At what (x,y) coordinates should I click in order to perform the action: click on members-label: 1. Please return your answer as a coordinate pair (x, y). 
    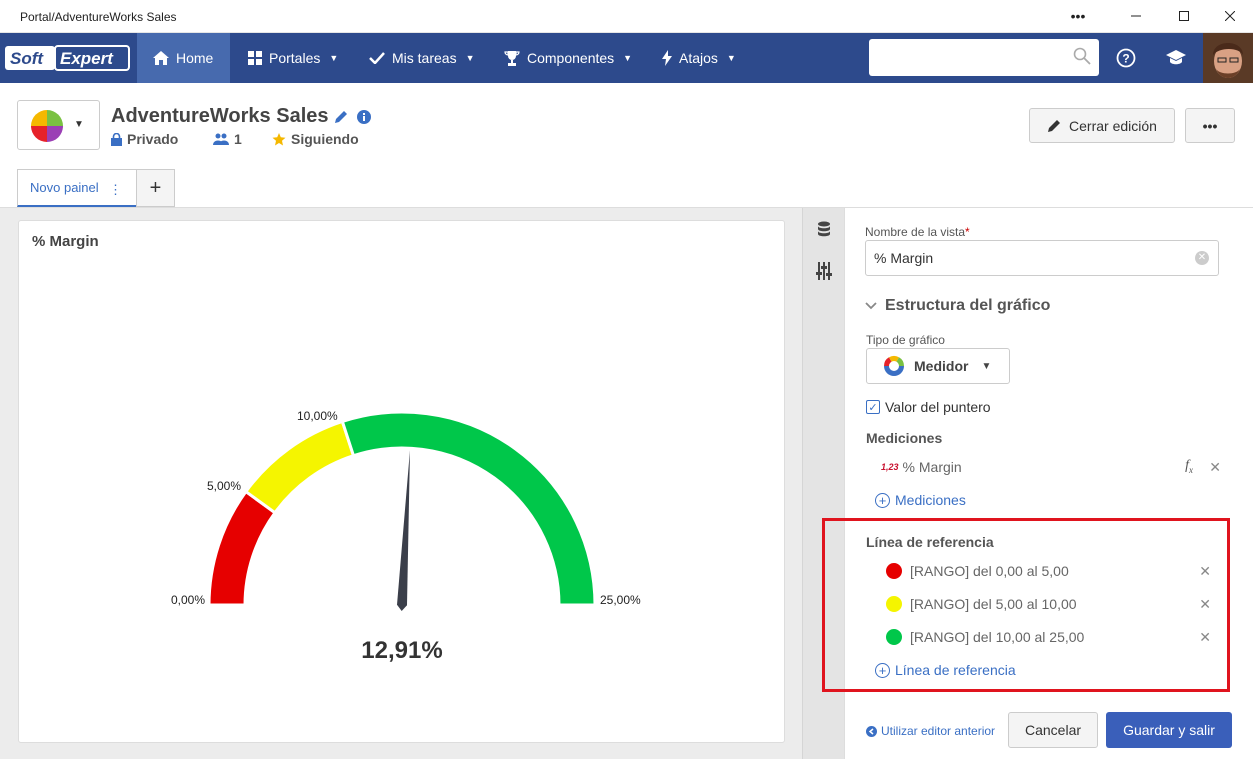
    Looking at the image, I should click on (238, 139).